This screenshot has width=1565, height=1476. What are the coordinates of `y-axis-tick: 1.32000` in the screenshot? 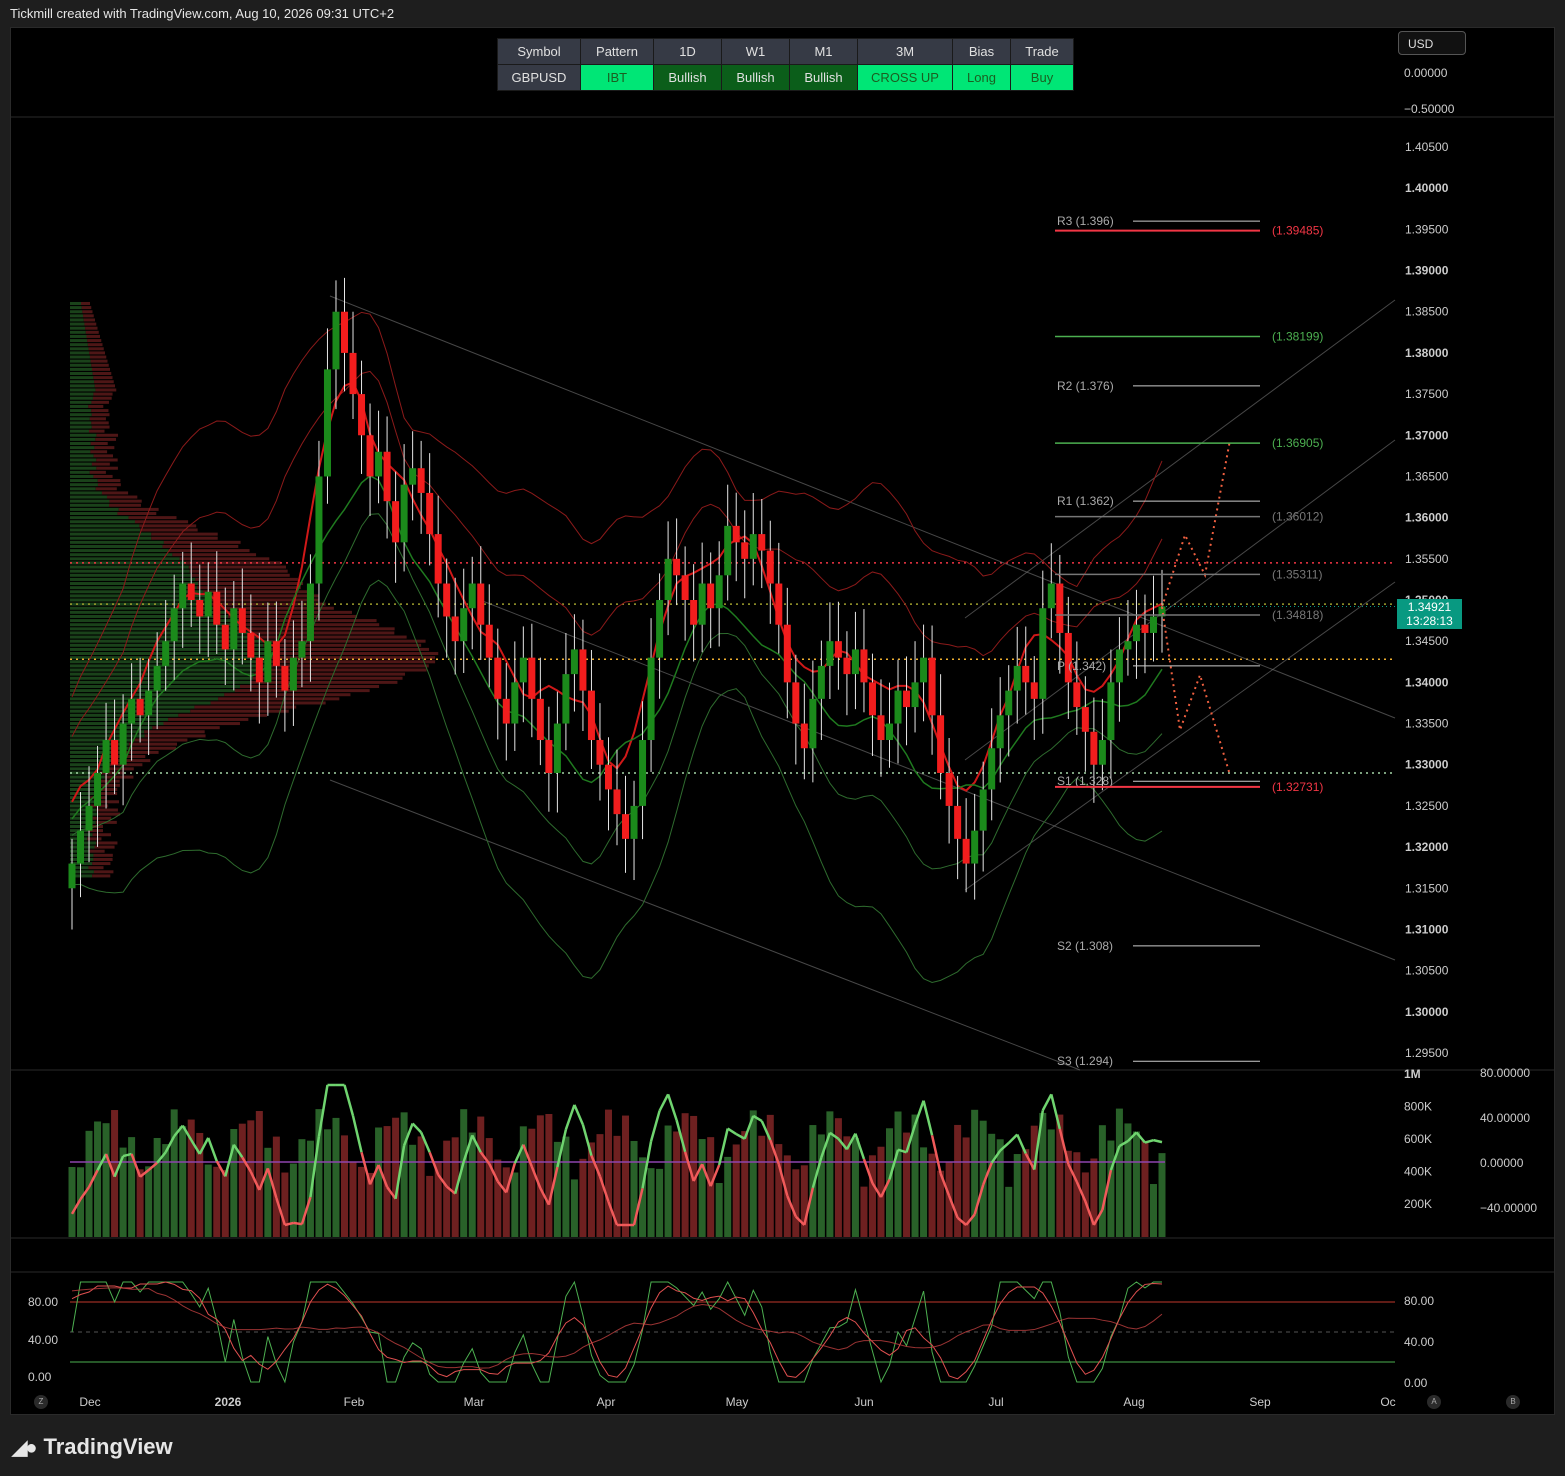 It's located at (1427, 847).